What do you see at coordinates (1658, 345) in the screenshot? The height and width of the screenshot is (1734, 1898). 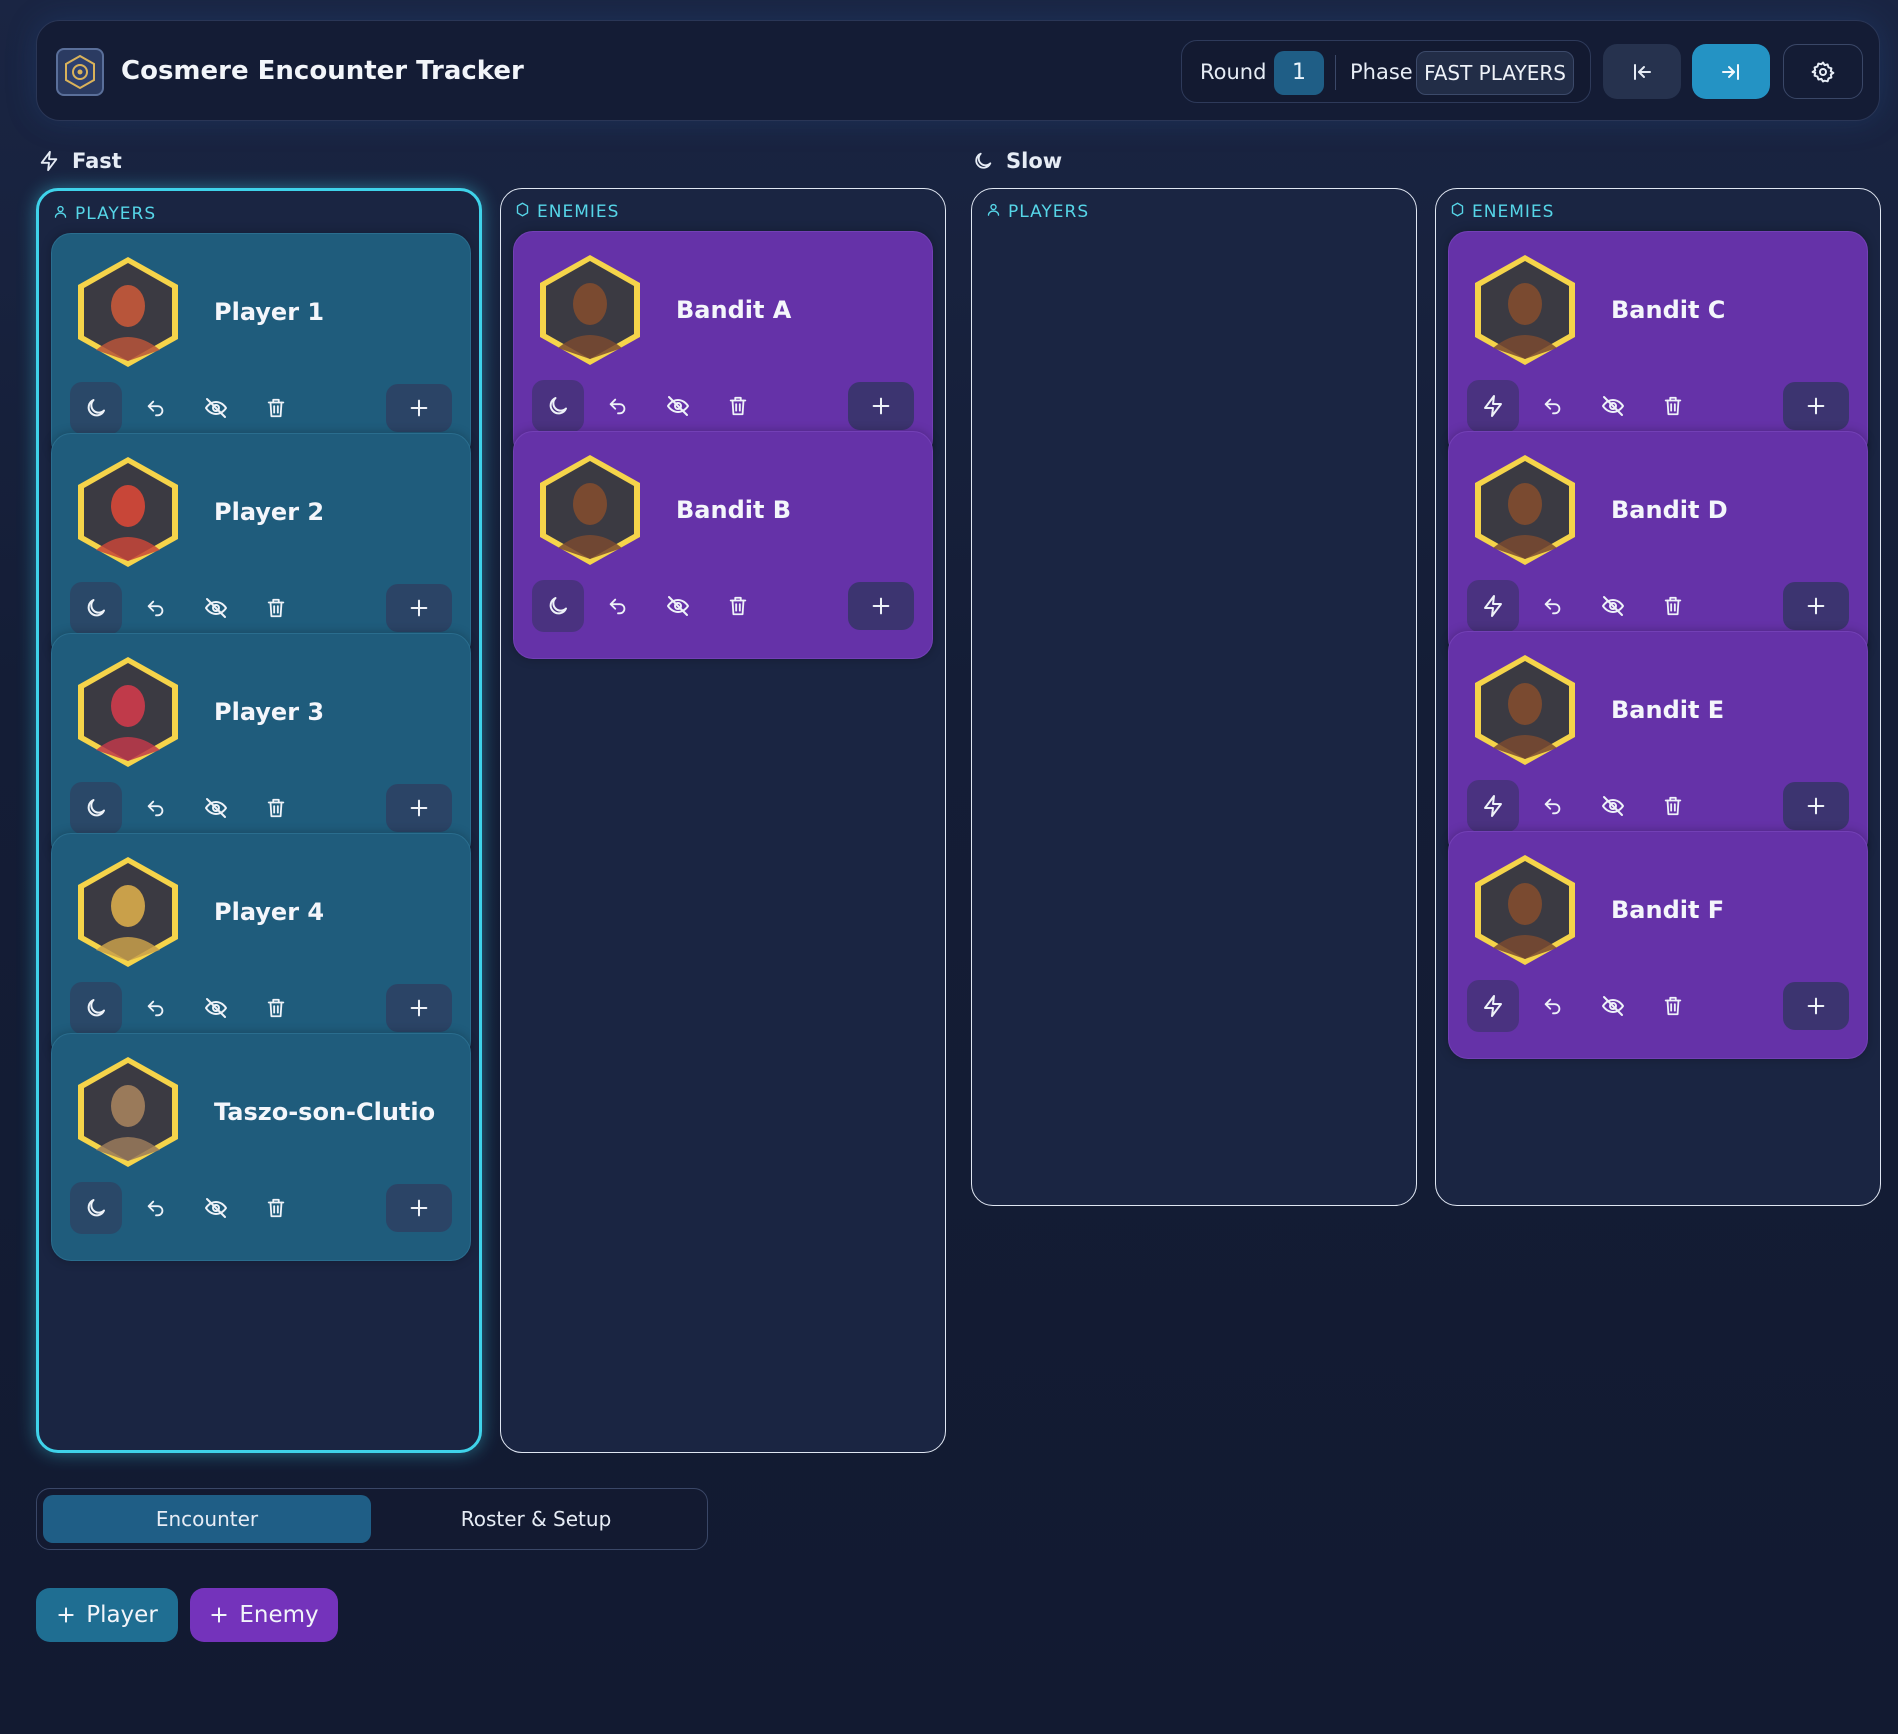 I see `enemy-card: Bandit C` at bounding box center [1658, 345].